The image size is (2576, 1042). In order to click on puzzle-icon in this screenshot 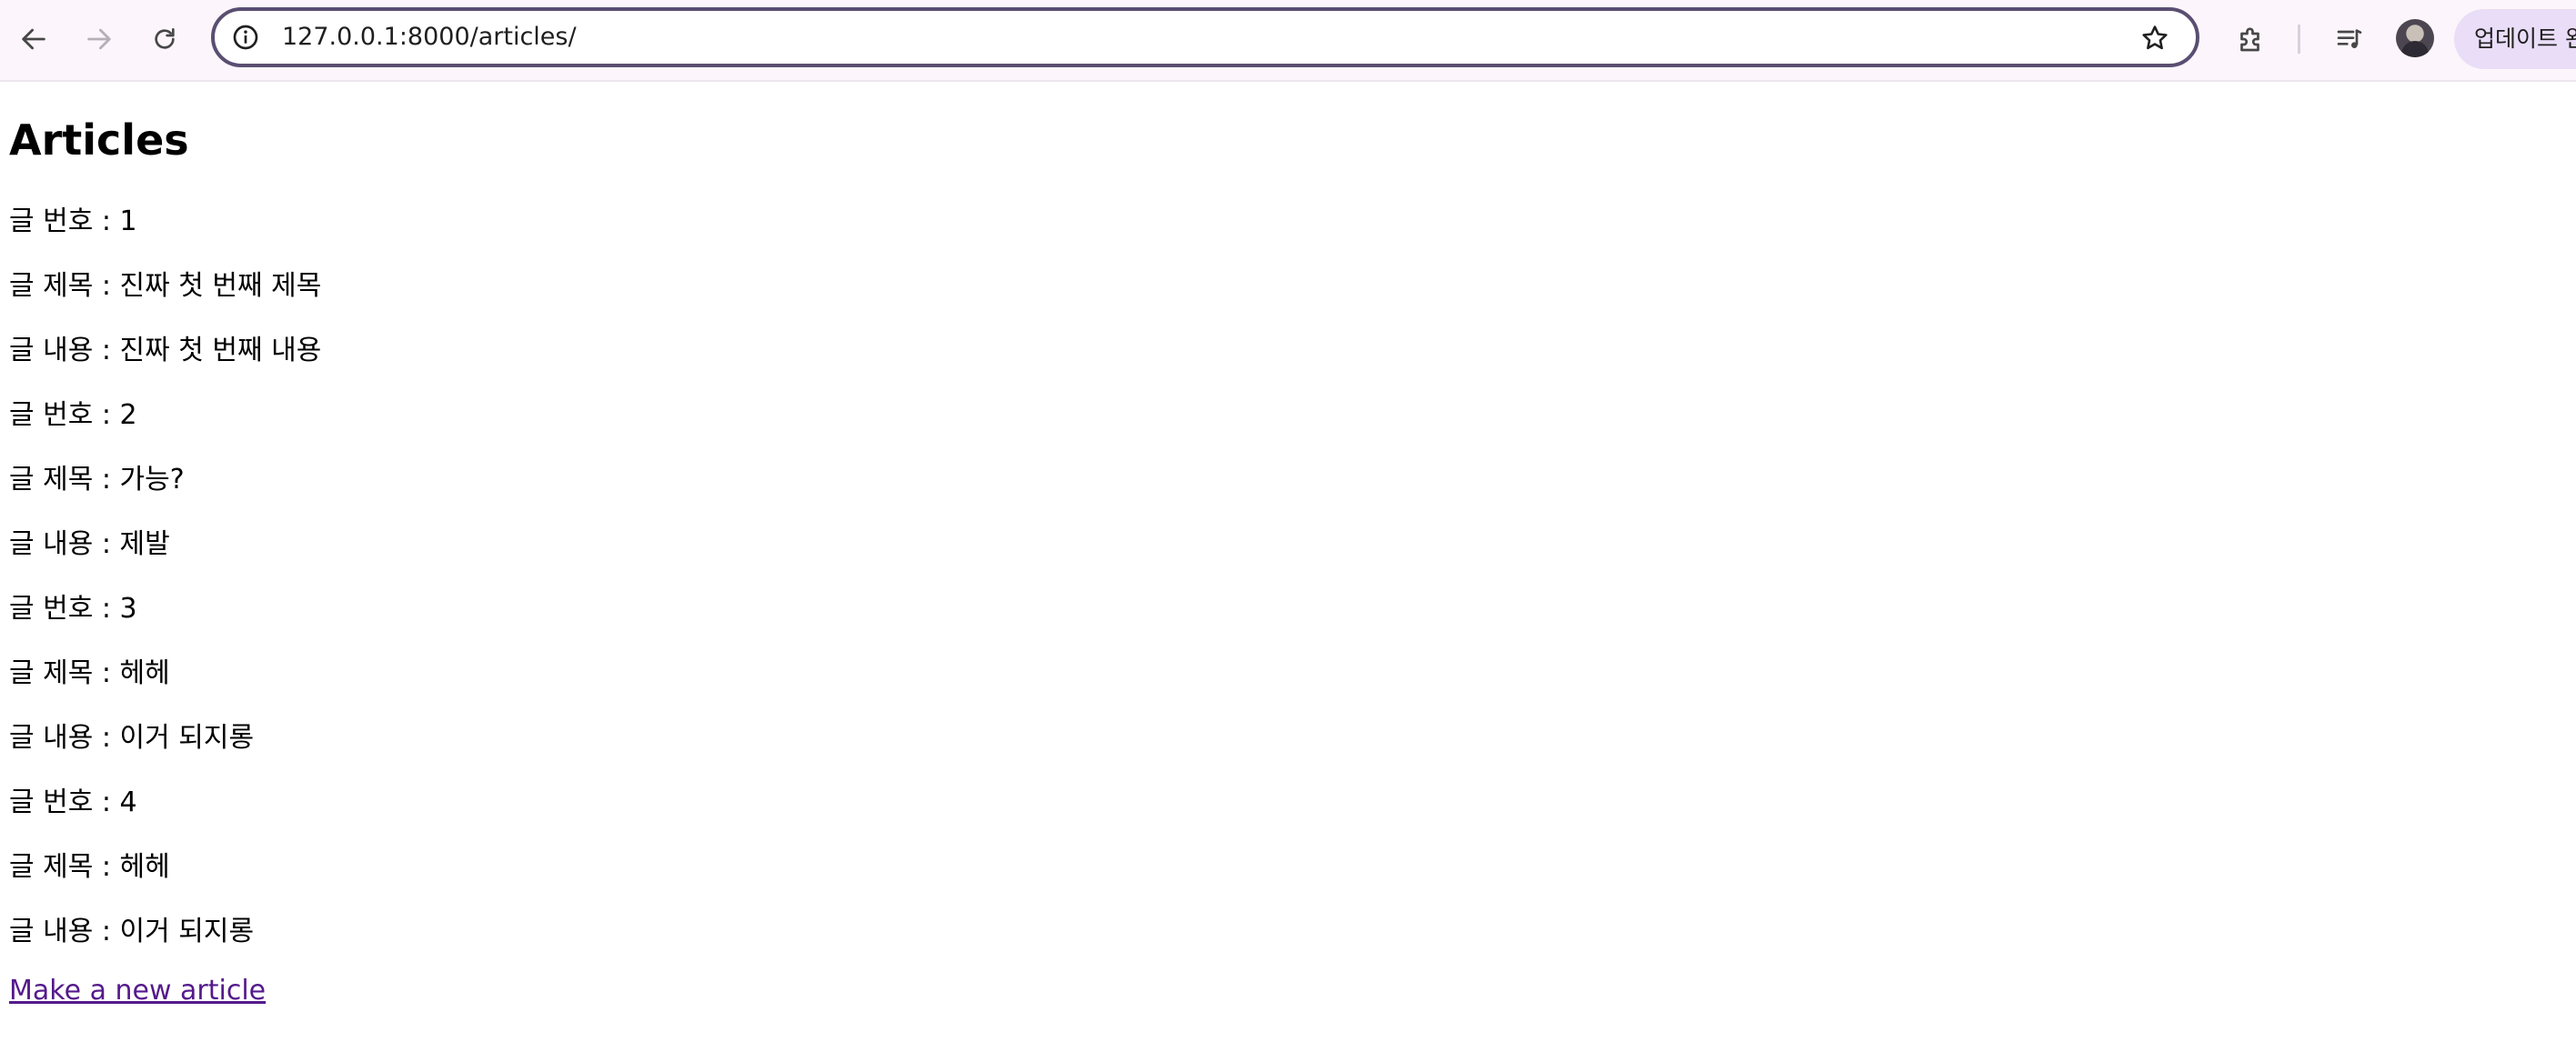, I will do `click(2249, 39)`.